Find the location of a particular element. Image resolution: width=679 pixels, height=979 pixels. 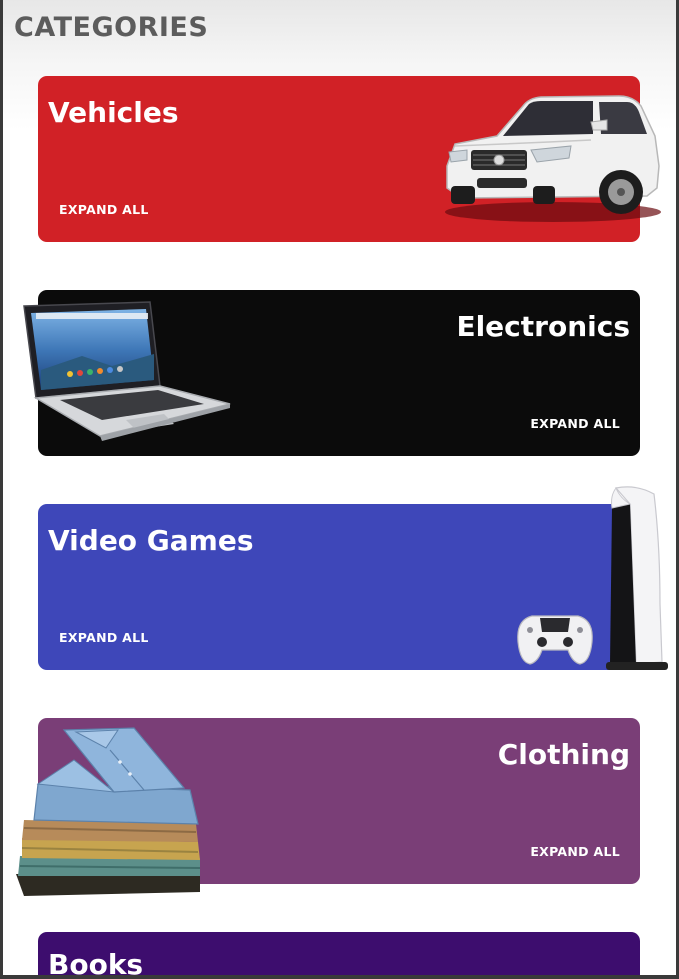

window-frame-bottom is located at coordinates (339, 977).